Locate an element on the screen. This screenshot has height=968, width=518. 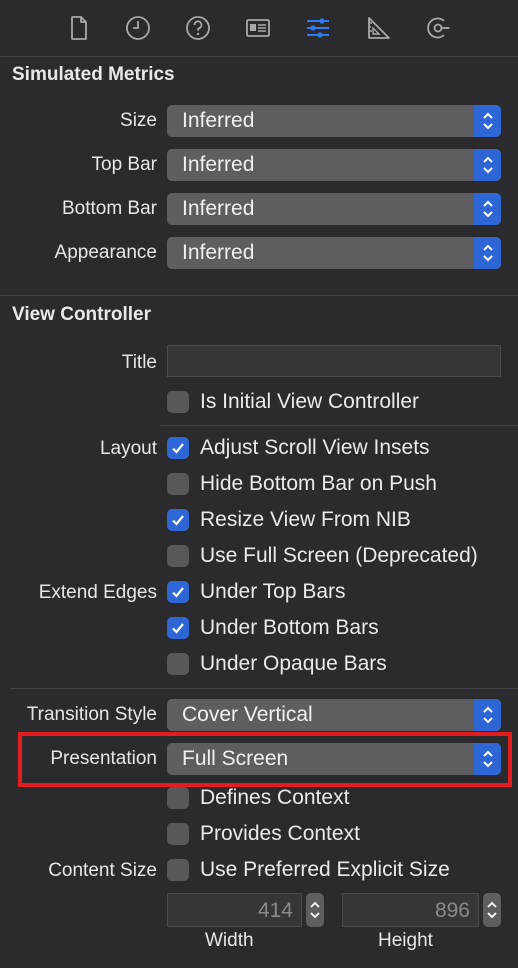
title-label: Title is located at coordinates (139, 362).